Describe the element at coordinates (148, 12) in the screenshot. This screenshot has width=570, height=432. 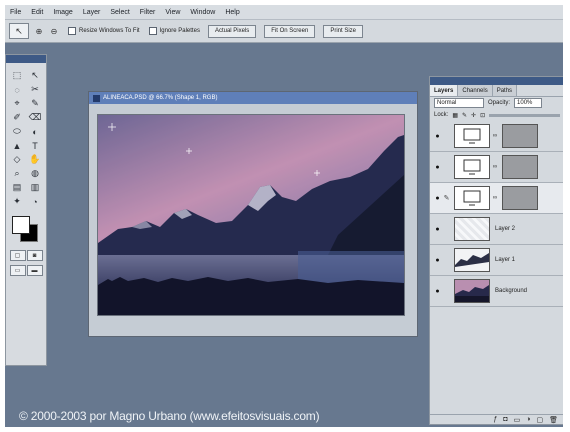
I see `menu-filter: Filter` at that location.